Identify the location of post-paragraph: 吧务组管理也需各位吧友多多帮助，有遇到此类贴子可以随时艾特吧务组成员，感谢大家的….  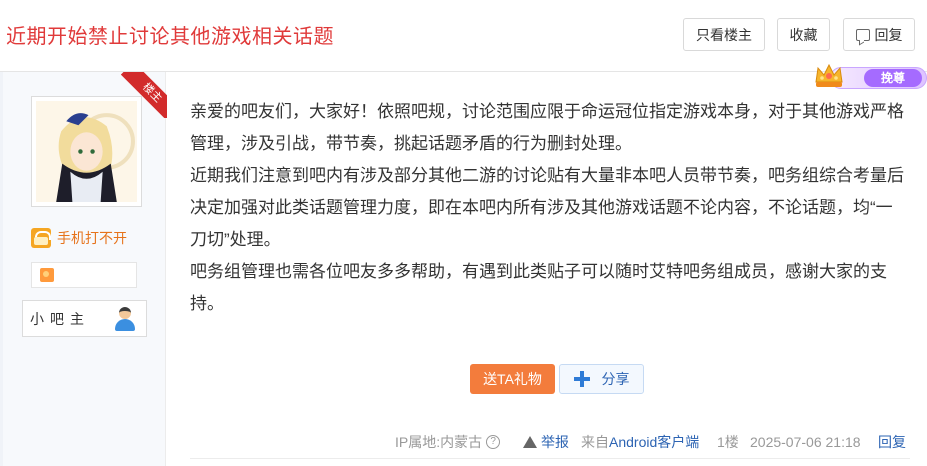
(538, 287).